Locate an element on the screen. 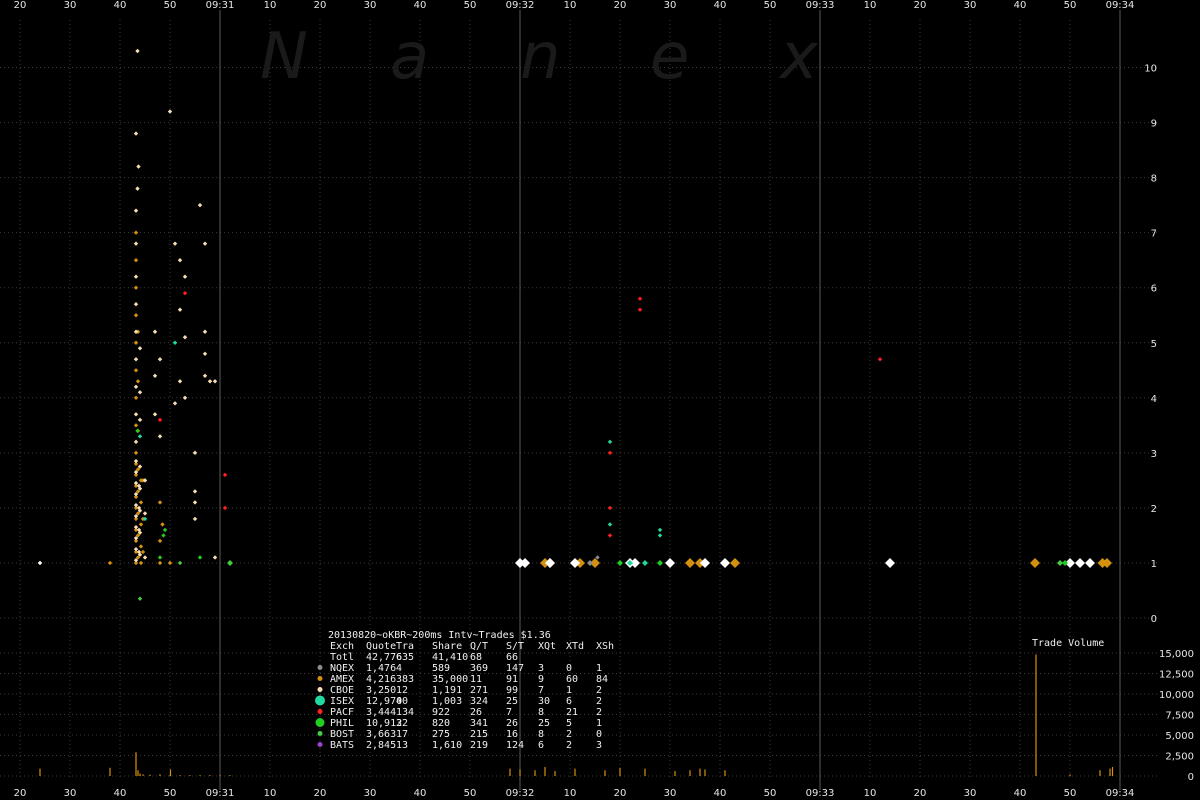 The image size is (1200, 800). price-tick-label: 8 is located at coordinates (1154, 179).